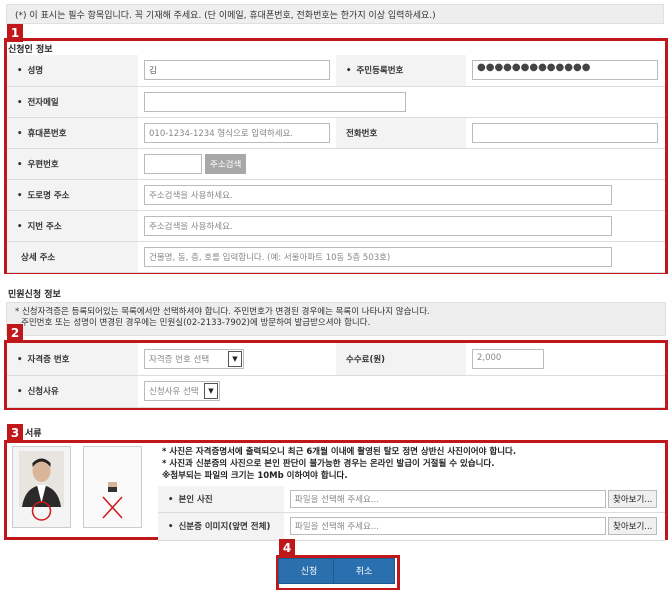 This screenshot has height=590, width=670. Describe the element at coordinates (190, 500) in the screenshot. I see `photo-label: 본인 사진` at that location.